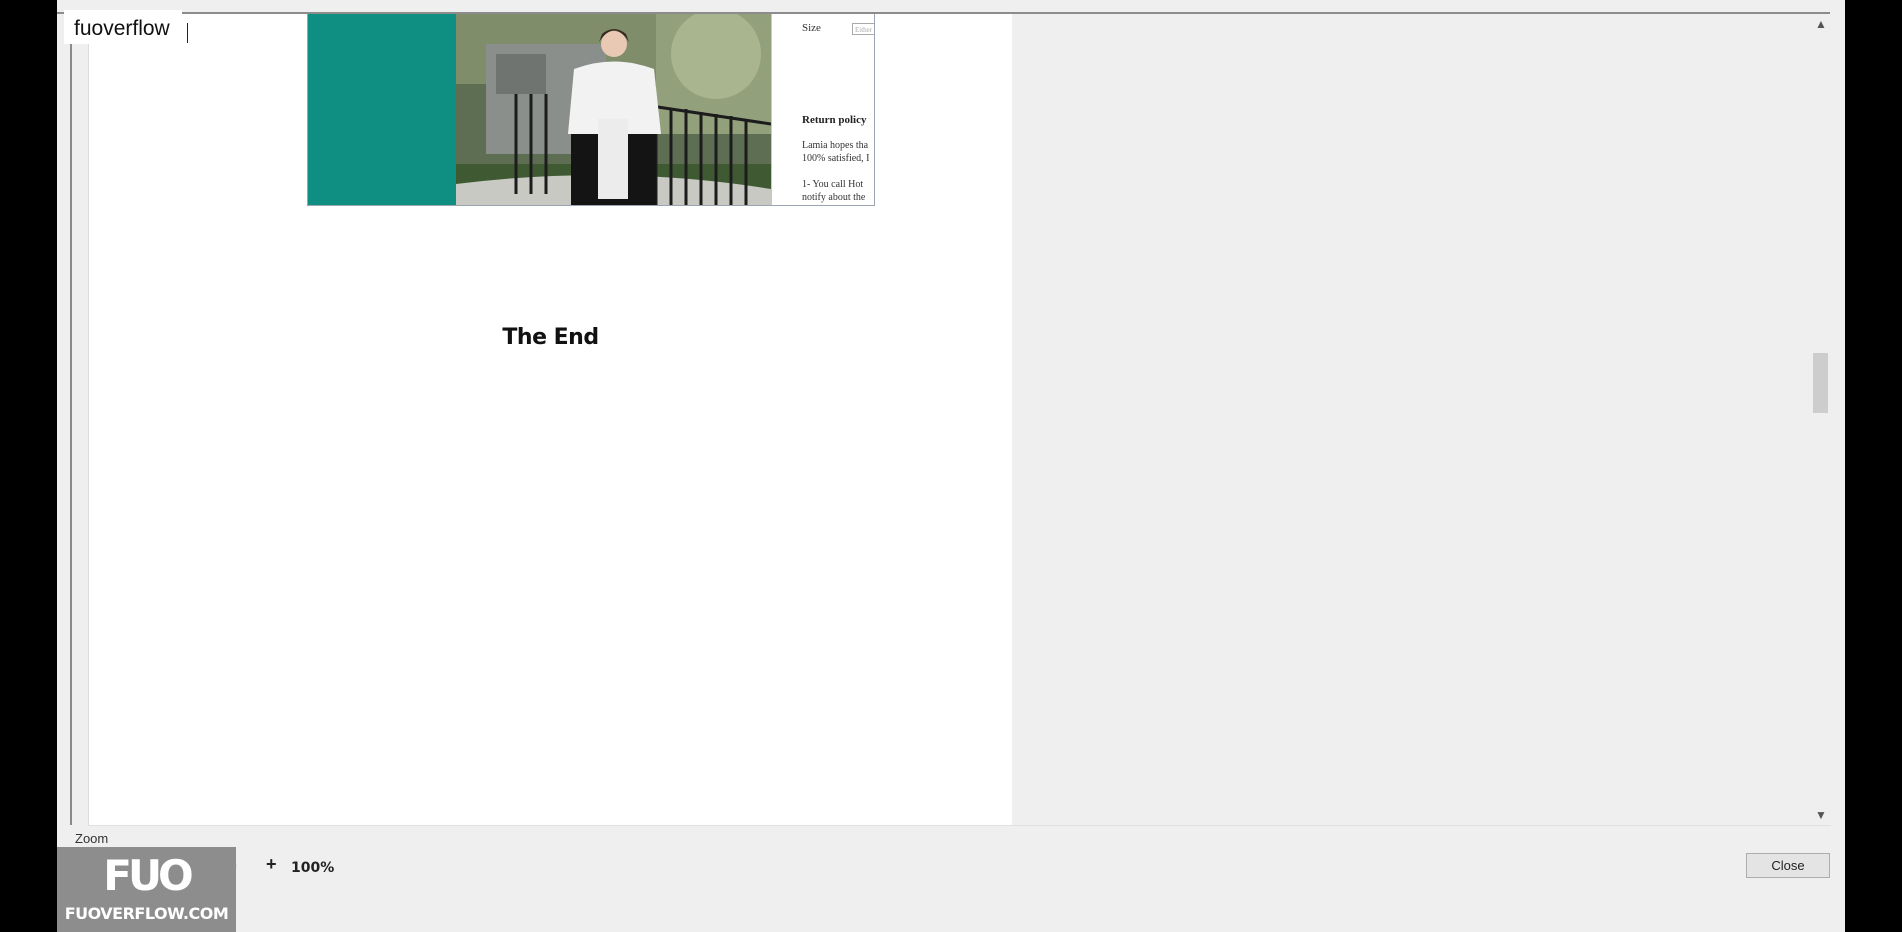 This screenshot has height=932, width=1902. I want to click on return-policy-step: 1- You call Hot notify about the, so click(834, 191).